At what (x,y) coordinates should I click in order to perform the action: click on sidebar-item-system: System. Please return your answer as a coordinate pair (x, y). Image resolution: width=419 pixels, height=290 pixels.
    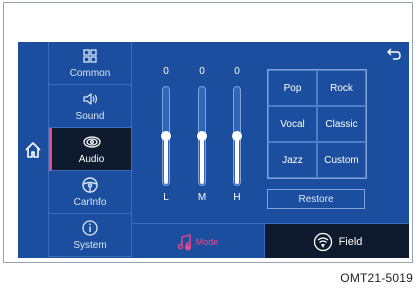
    Looking at the image, I should click on (90, 235).